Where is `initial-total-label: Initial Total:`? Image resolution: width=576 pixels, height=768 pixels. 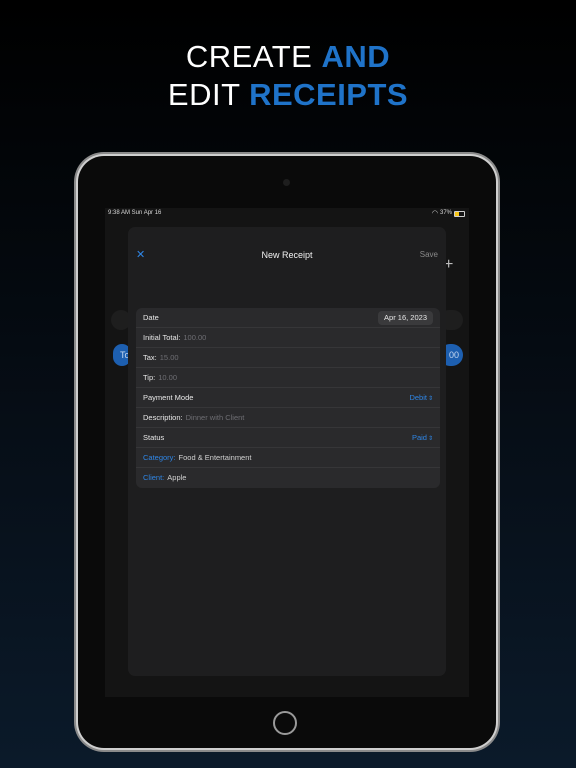 initial-total-label: Initial Total: is located at coordinates (162, 337).